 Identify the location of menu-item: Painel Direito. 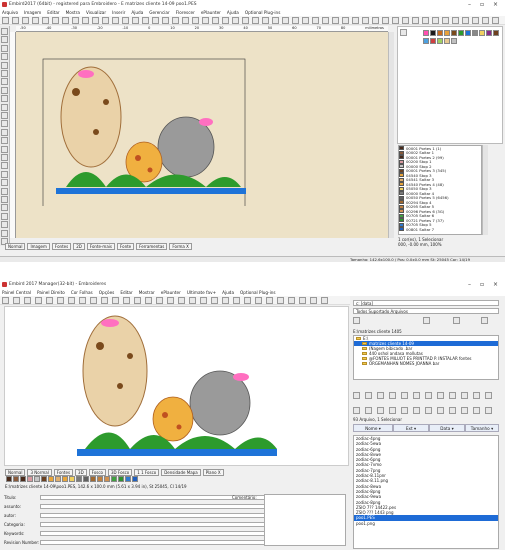
(51, 292).